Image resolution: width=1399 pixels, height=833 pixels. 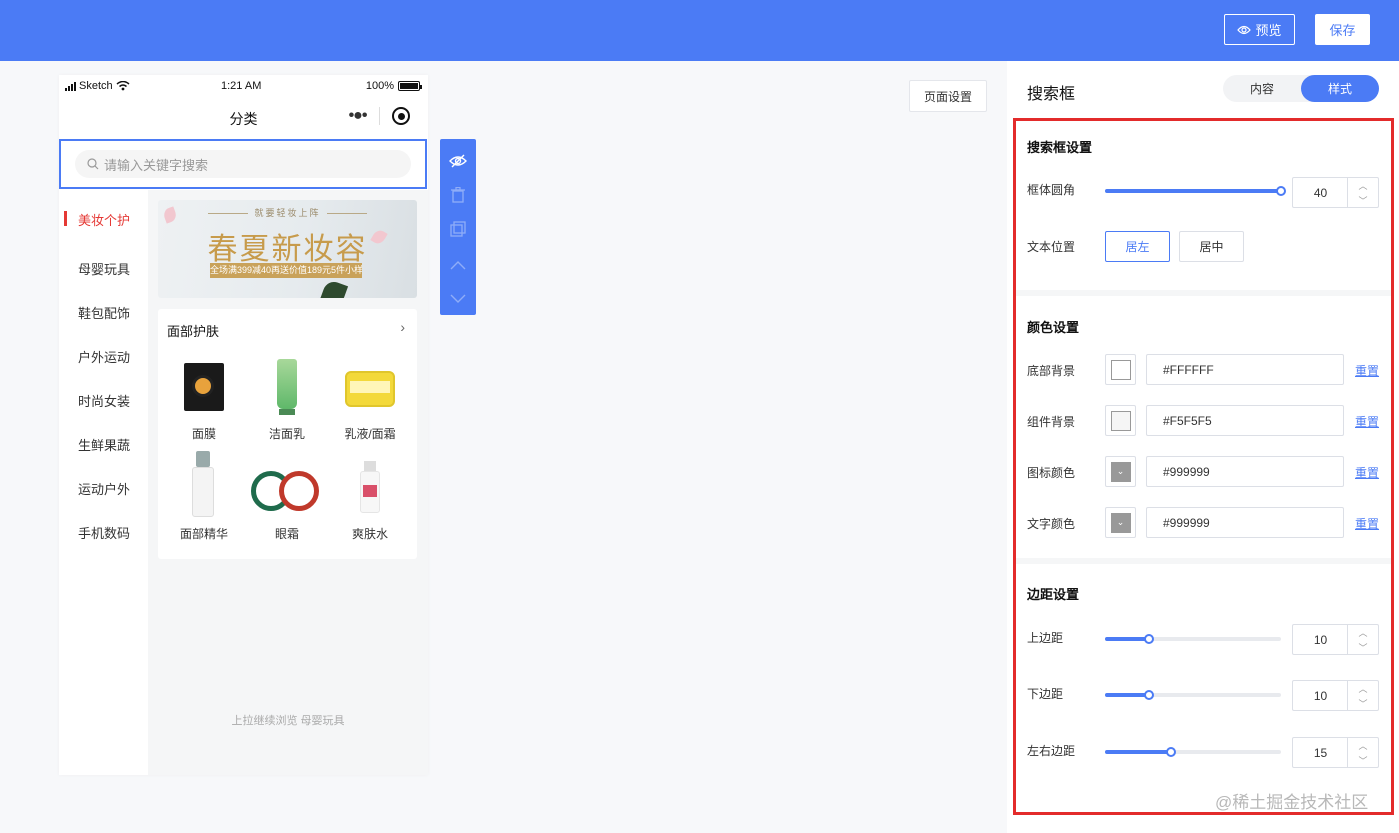 What do you see at coordinates (203, 534) in the screenshot?
I see `product-name: 面部精华` at bounding box center [203, 534].